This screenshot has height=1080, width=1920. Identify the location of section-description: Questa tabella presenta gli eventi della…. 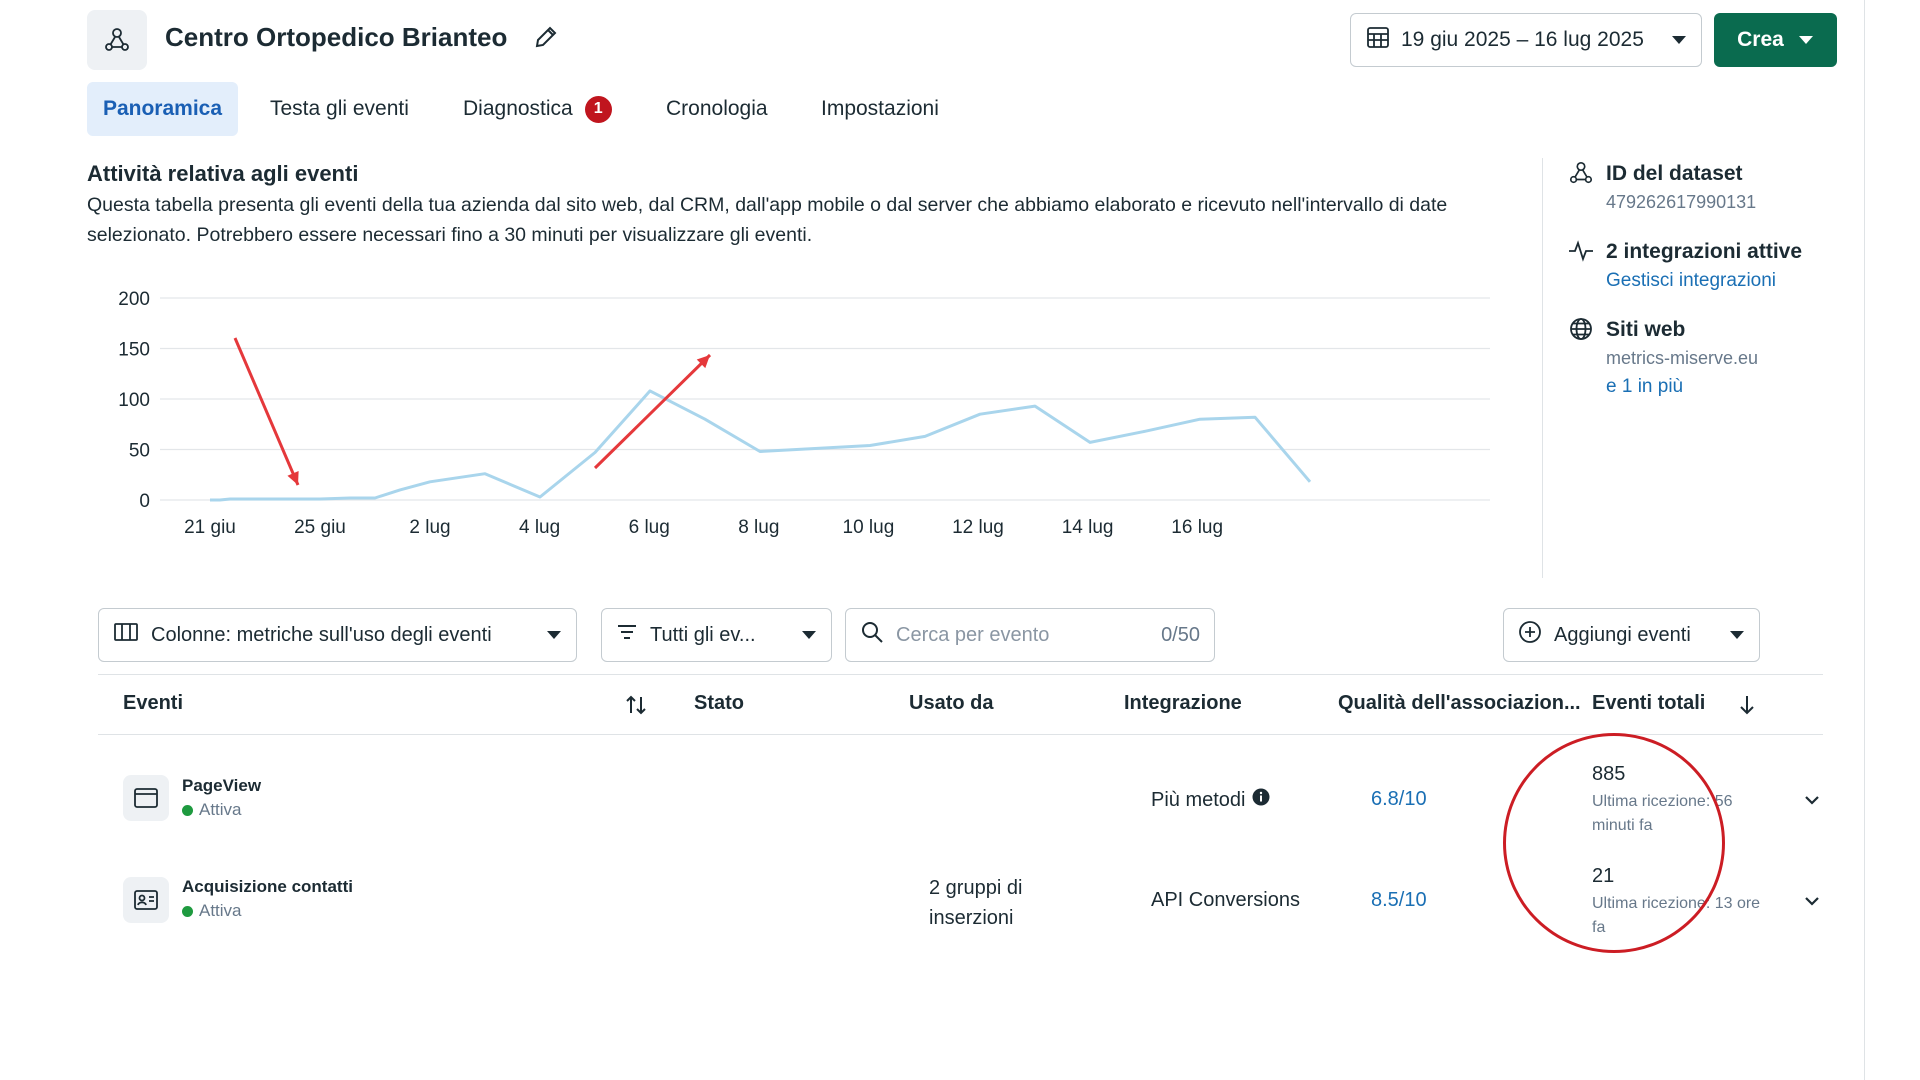
(767, 220).